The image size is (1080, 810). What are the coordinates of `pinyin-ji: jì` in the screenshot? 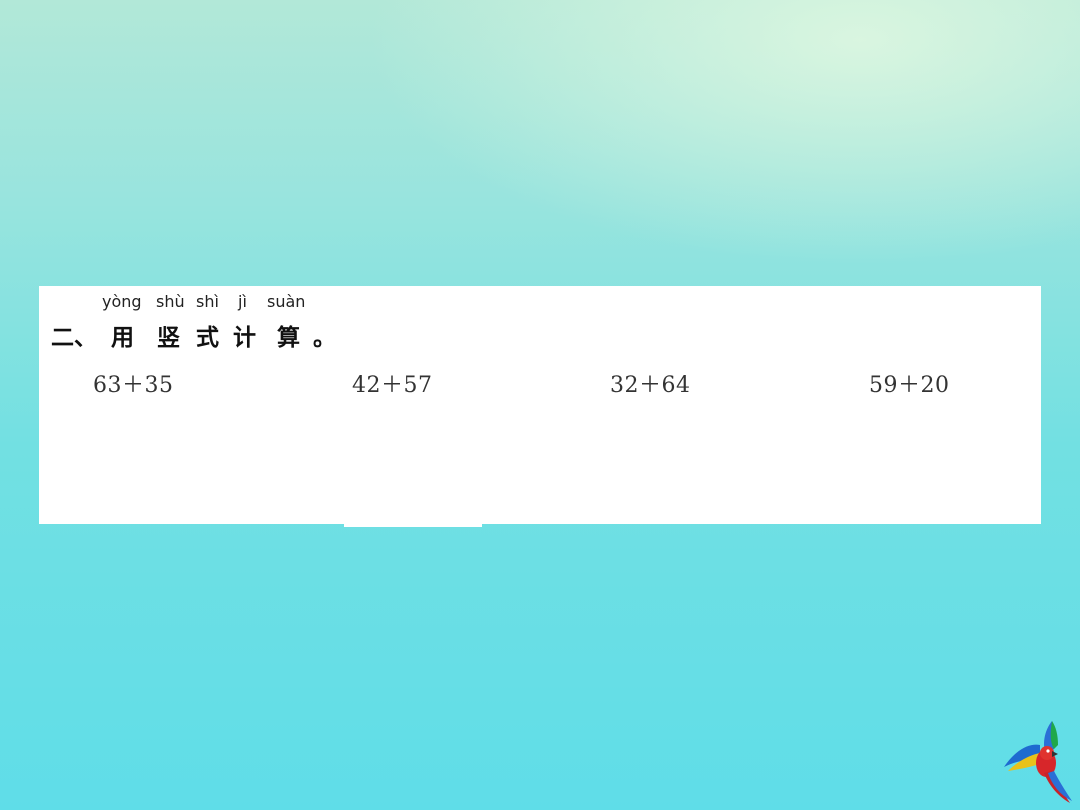 It's located at (242, 301).